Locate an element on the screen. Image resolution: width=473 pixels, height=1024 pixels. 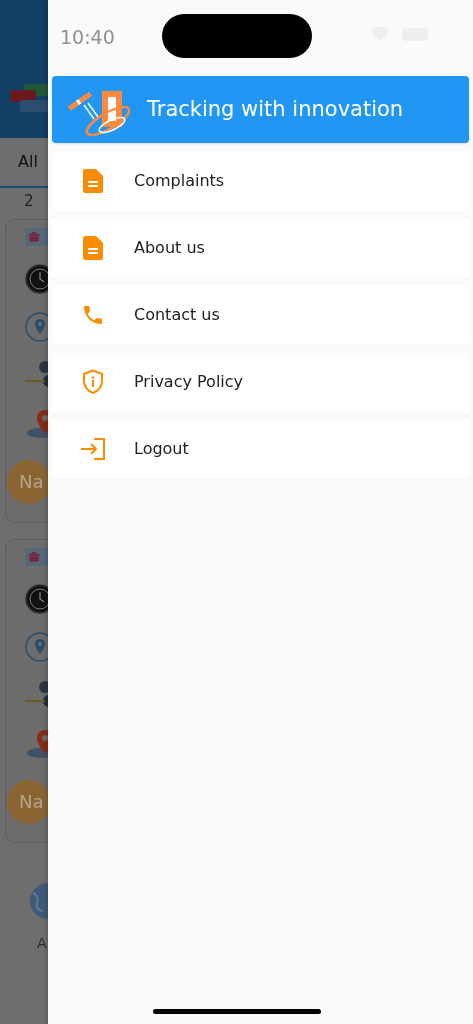
header-title: Tracking with innovation is located at coordinates (275, 109).